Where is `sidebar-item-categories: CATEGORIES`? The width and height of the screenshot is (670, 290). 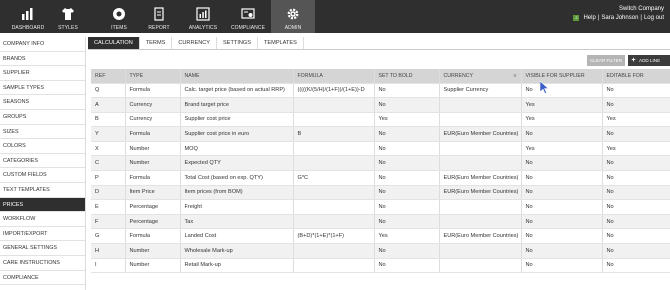
sidebar-item-categories: CATEGORIES is located at coordinates (42, 161).